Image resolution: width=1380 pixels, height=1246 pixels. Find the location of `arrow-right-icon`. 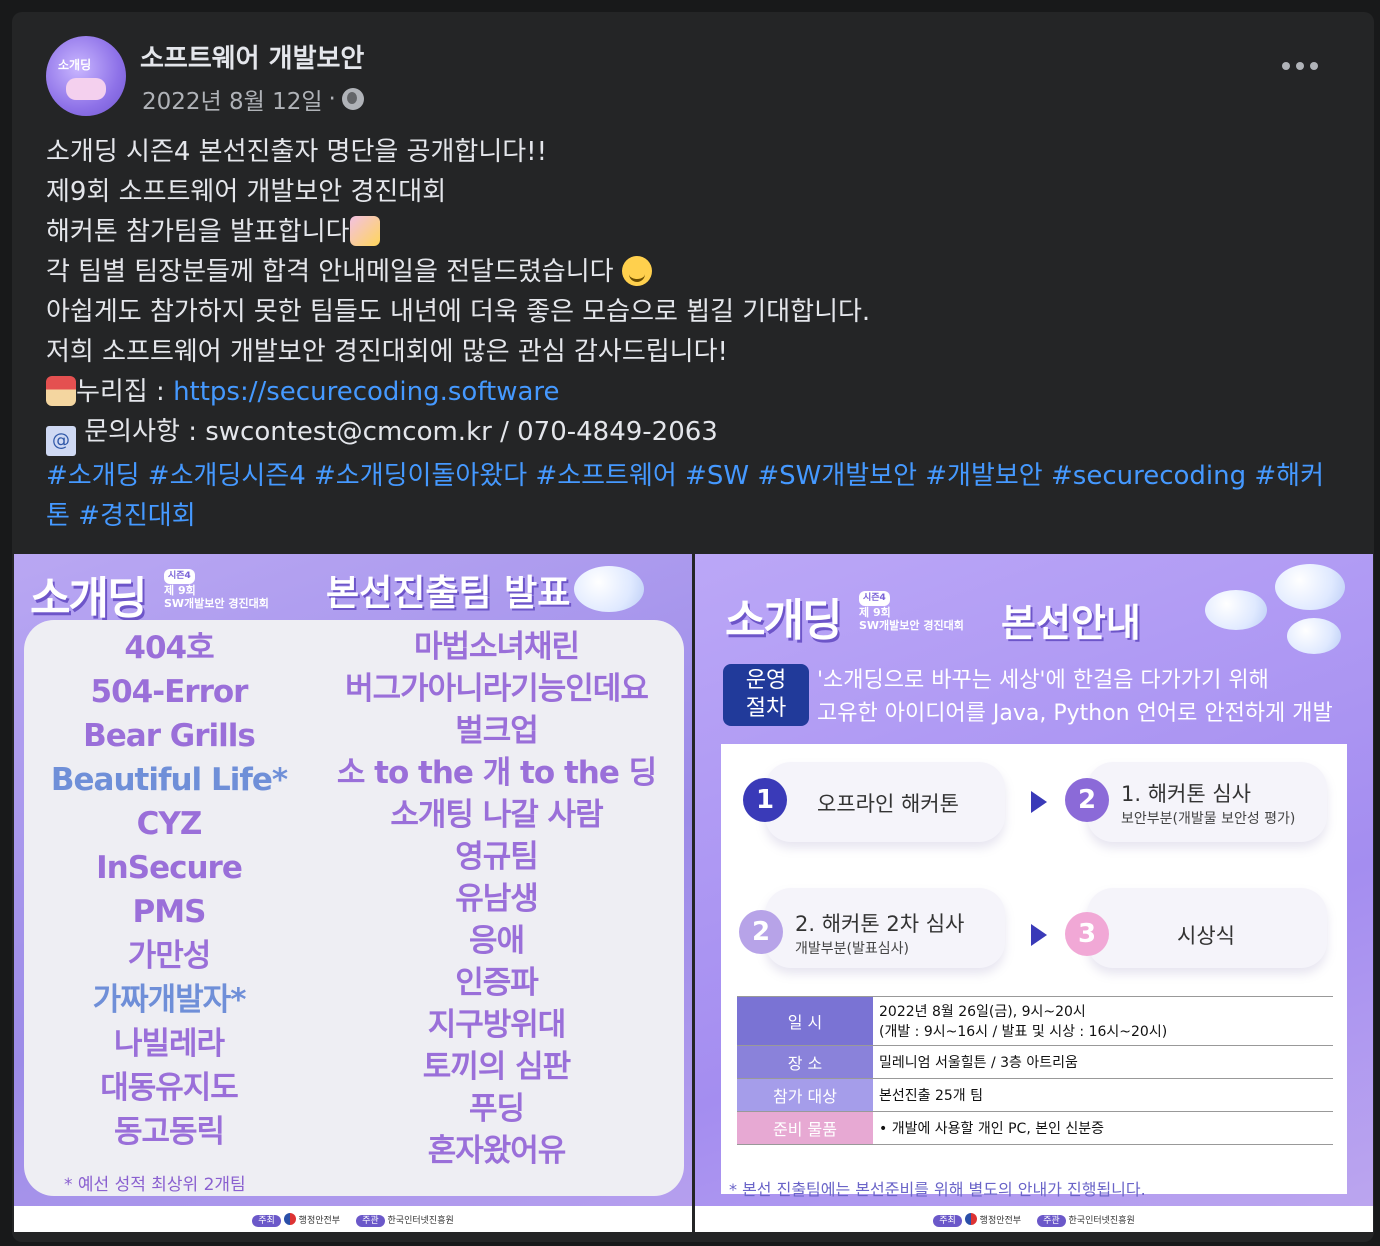

arrow-right-icon is located at coordinates (1039, 935).